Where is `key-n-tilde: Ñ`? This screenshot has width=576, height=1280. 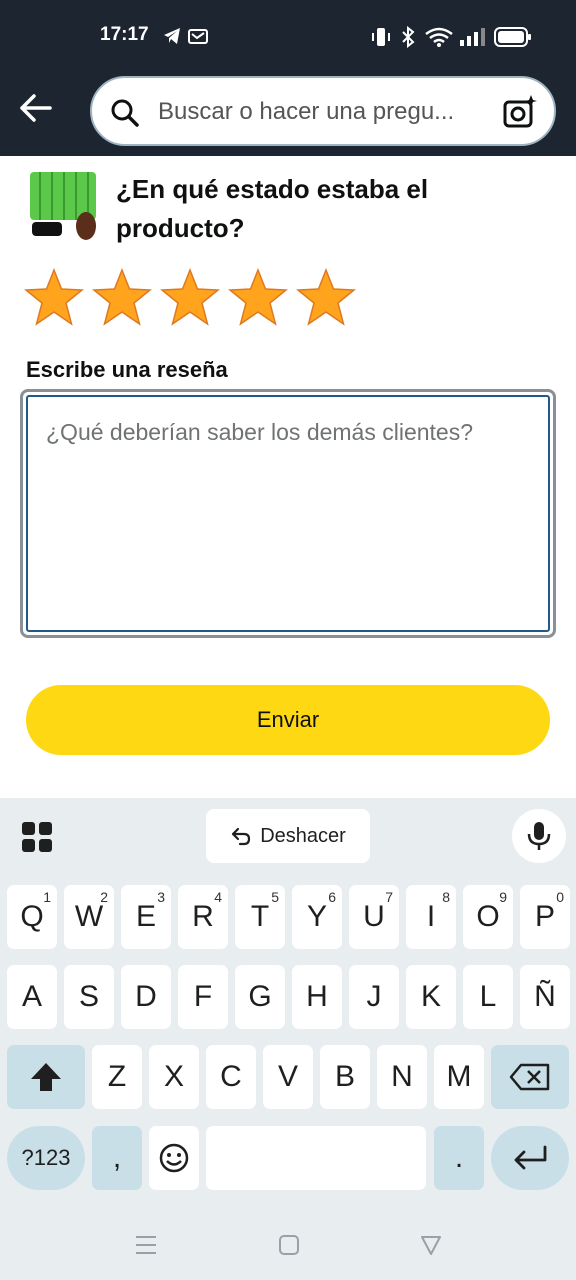
key-n-tilde: Ñ is located at coordinates (545, 997).